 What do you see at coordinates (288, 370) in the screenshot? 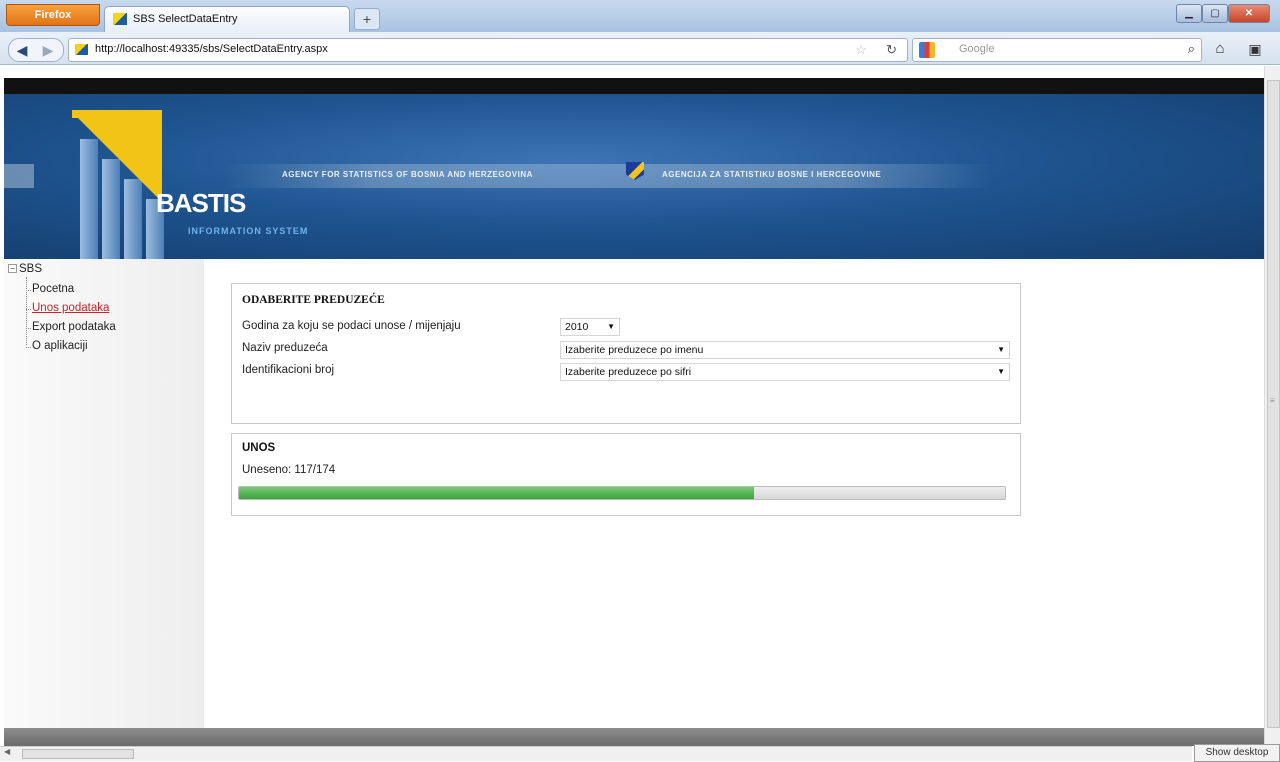
I see `company-id-label: Identifikacioni broj` at bounding box center [288, 370].